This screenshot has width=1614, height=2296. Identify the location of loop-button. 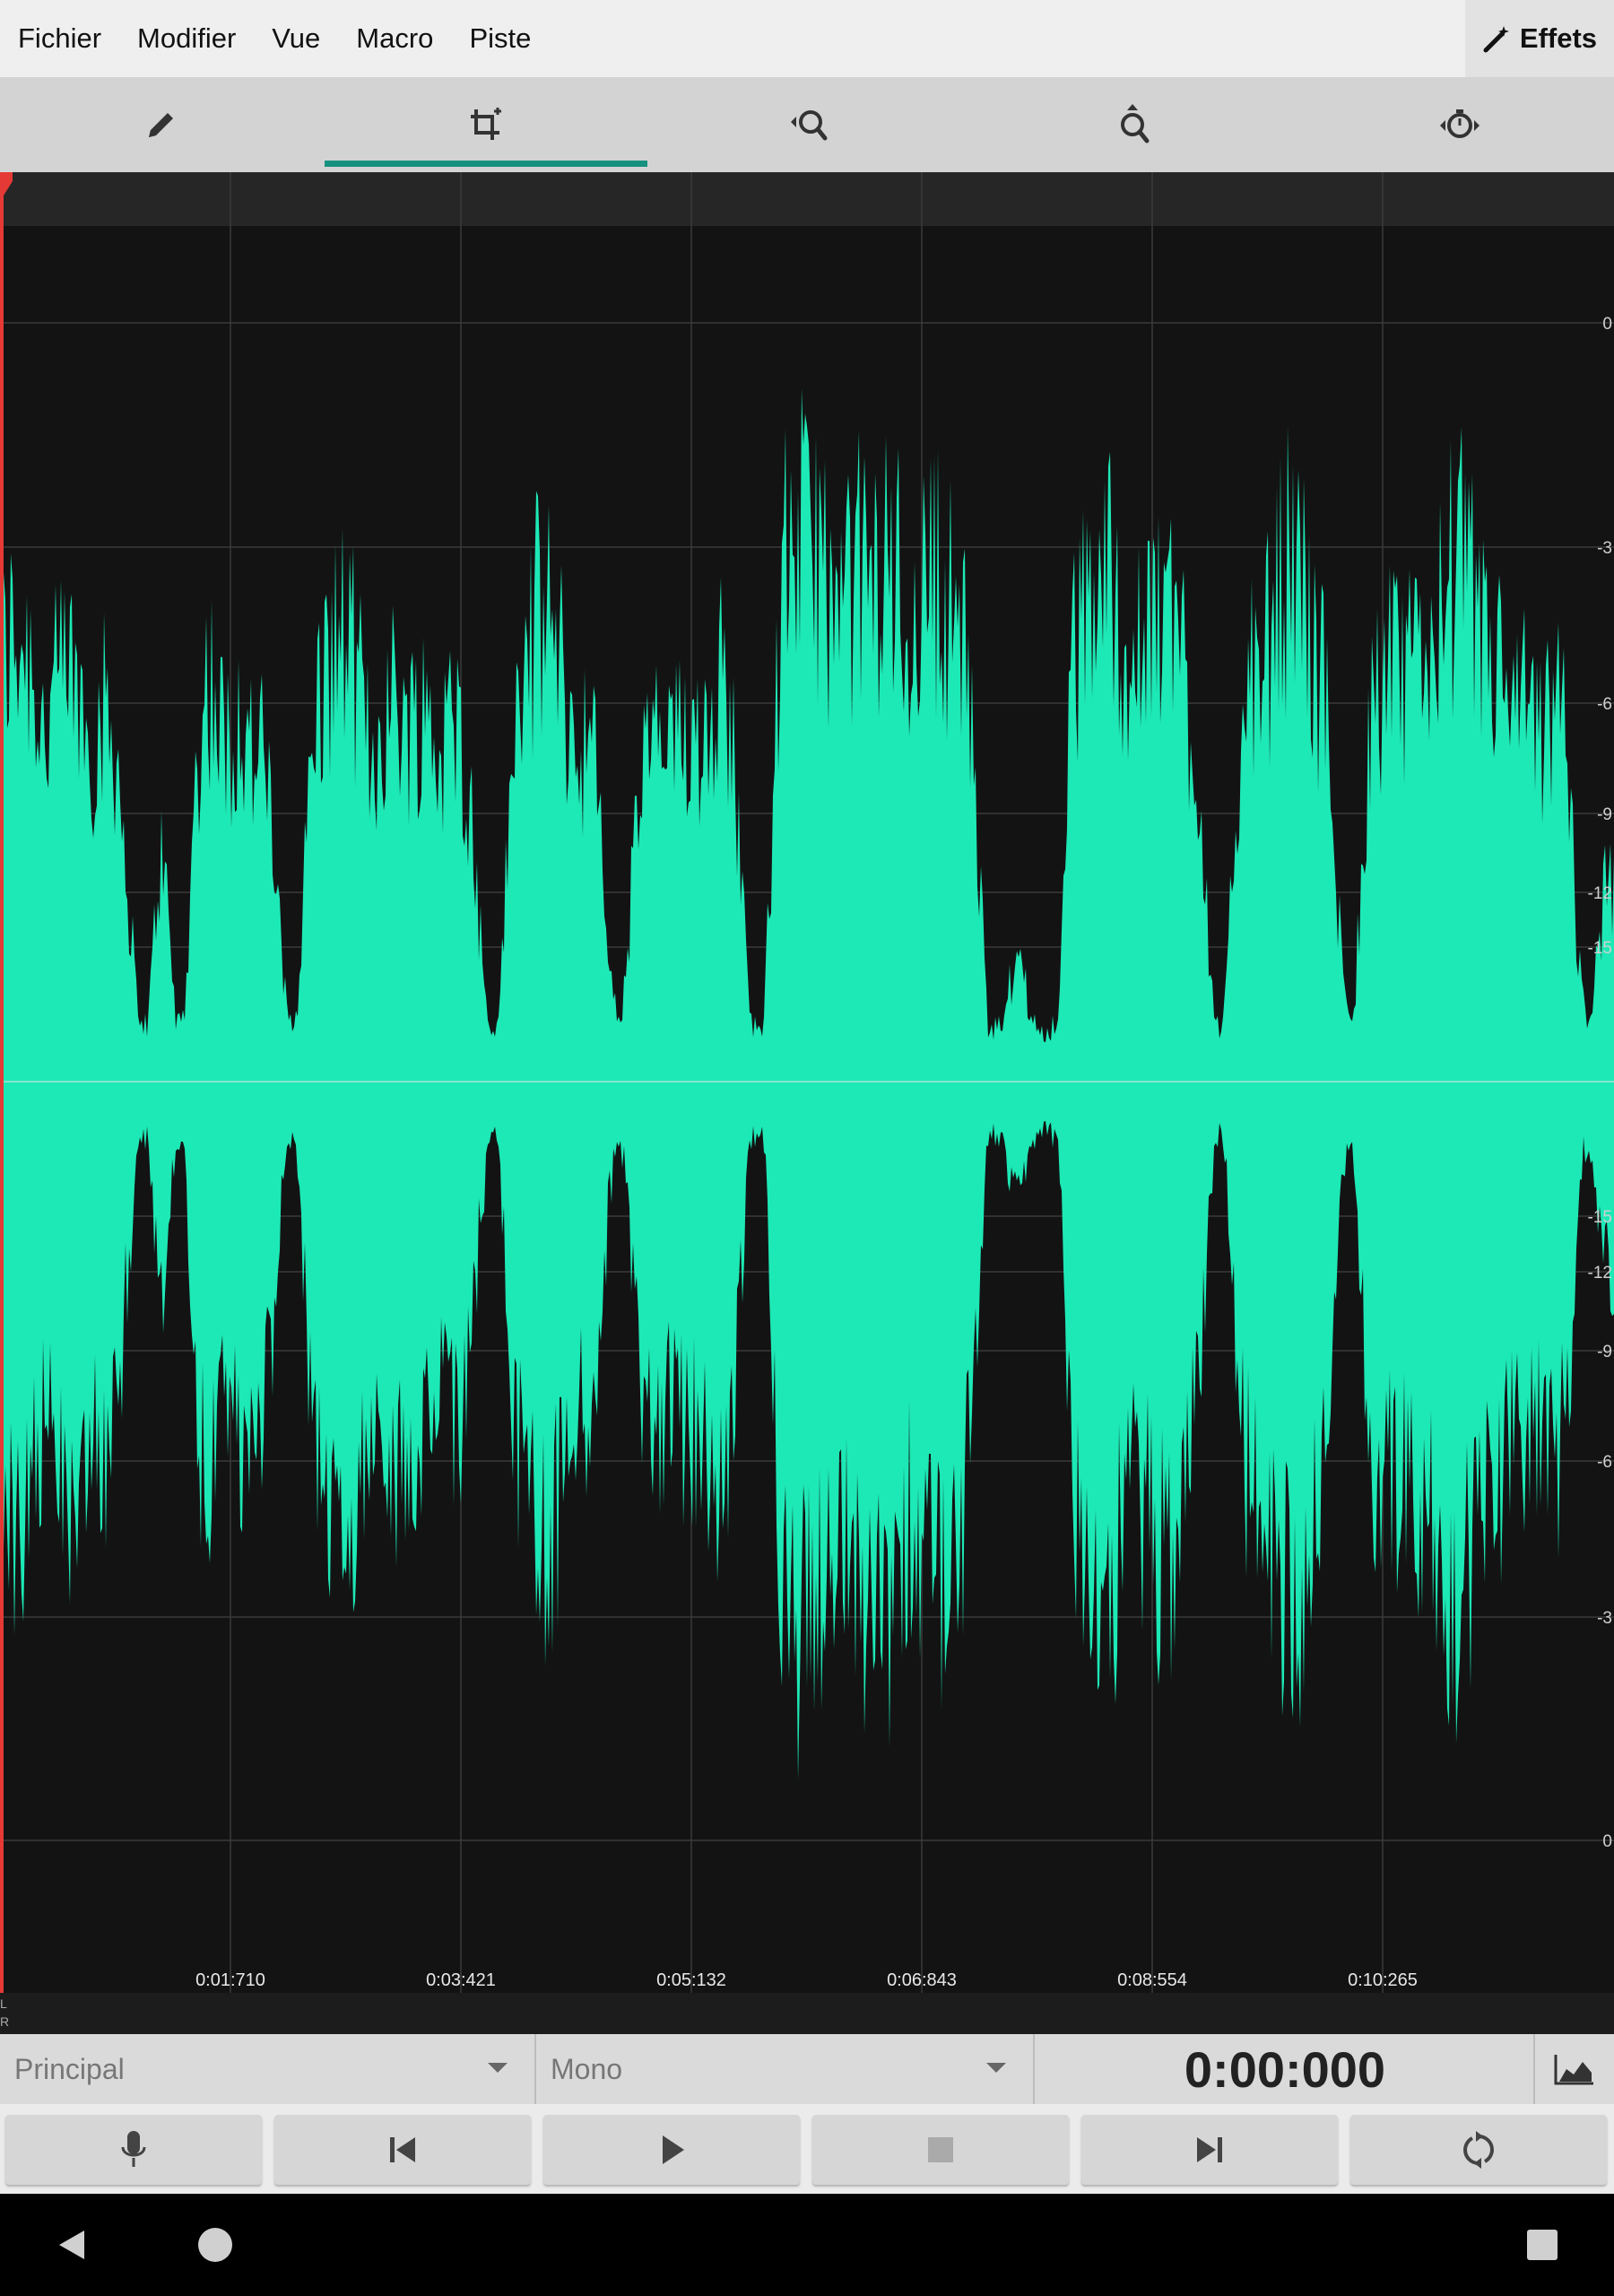
(1478, 2150).